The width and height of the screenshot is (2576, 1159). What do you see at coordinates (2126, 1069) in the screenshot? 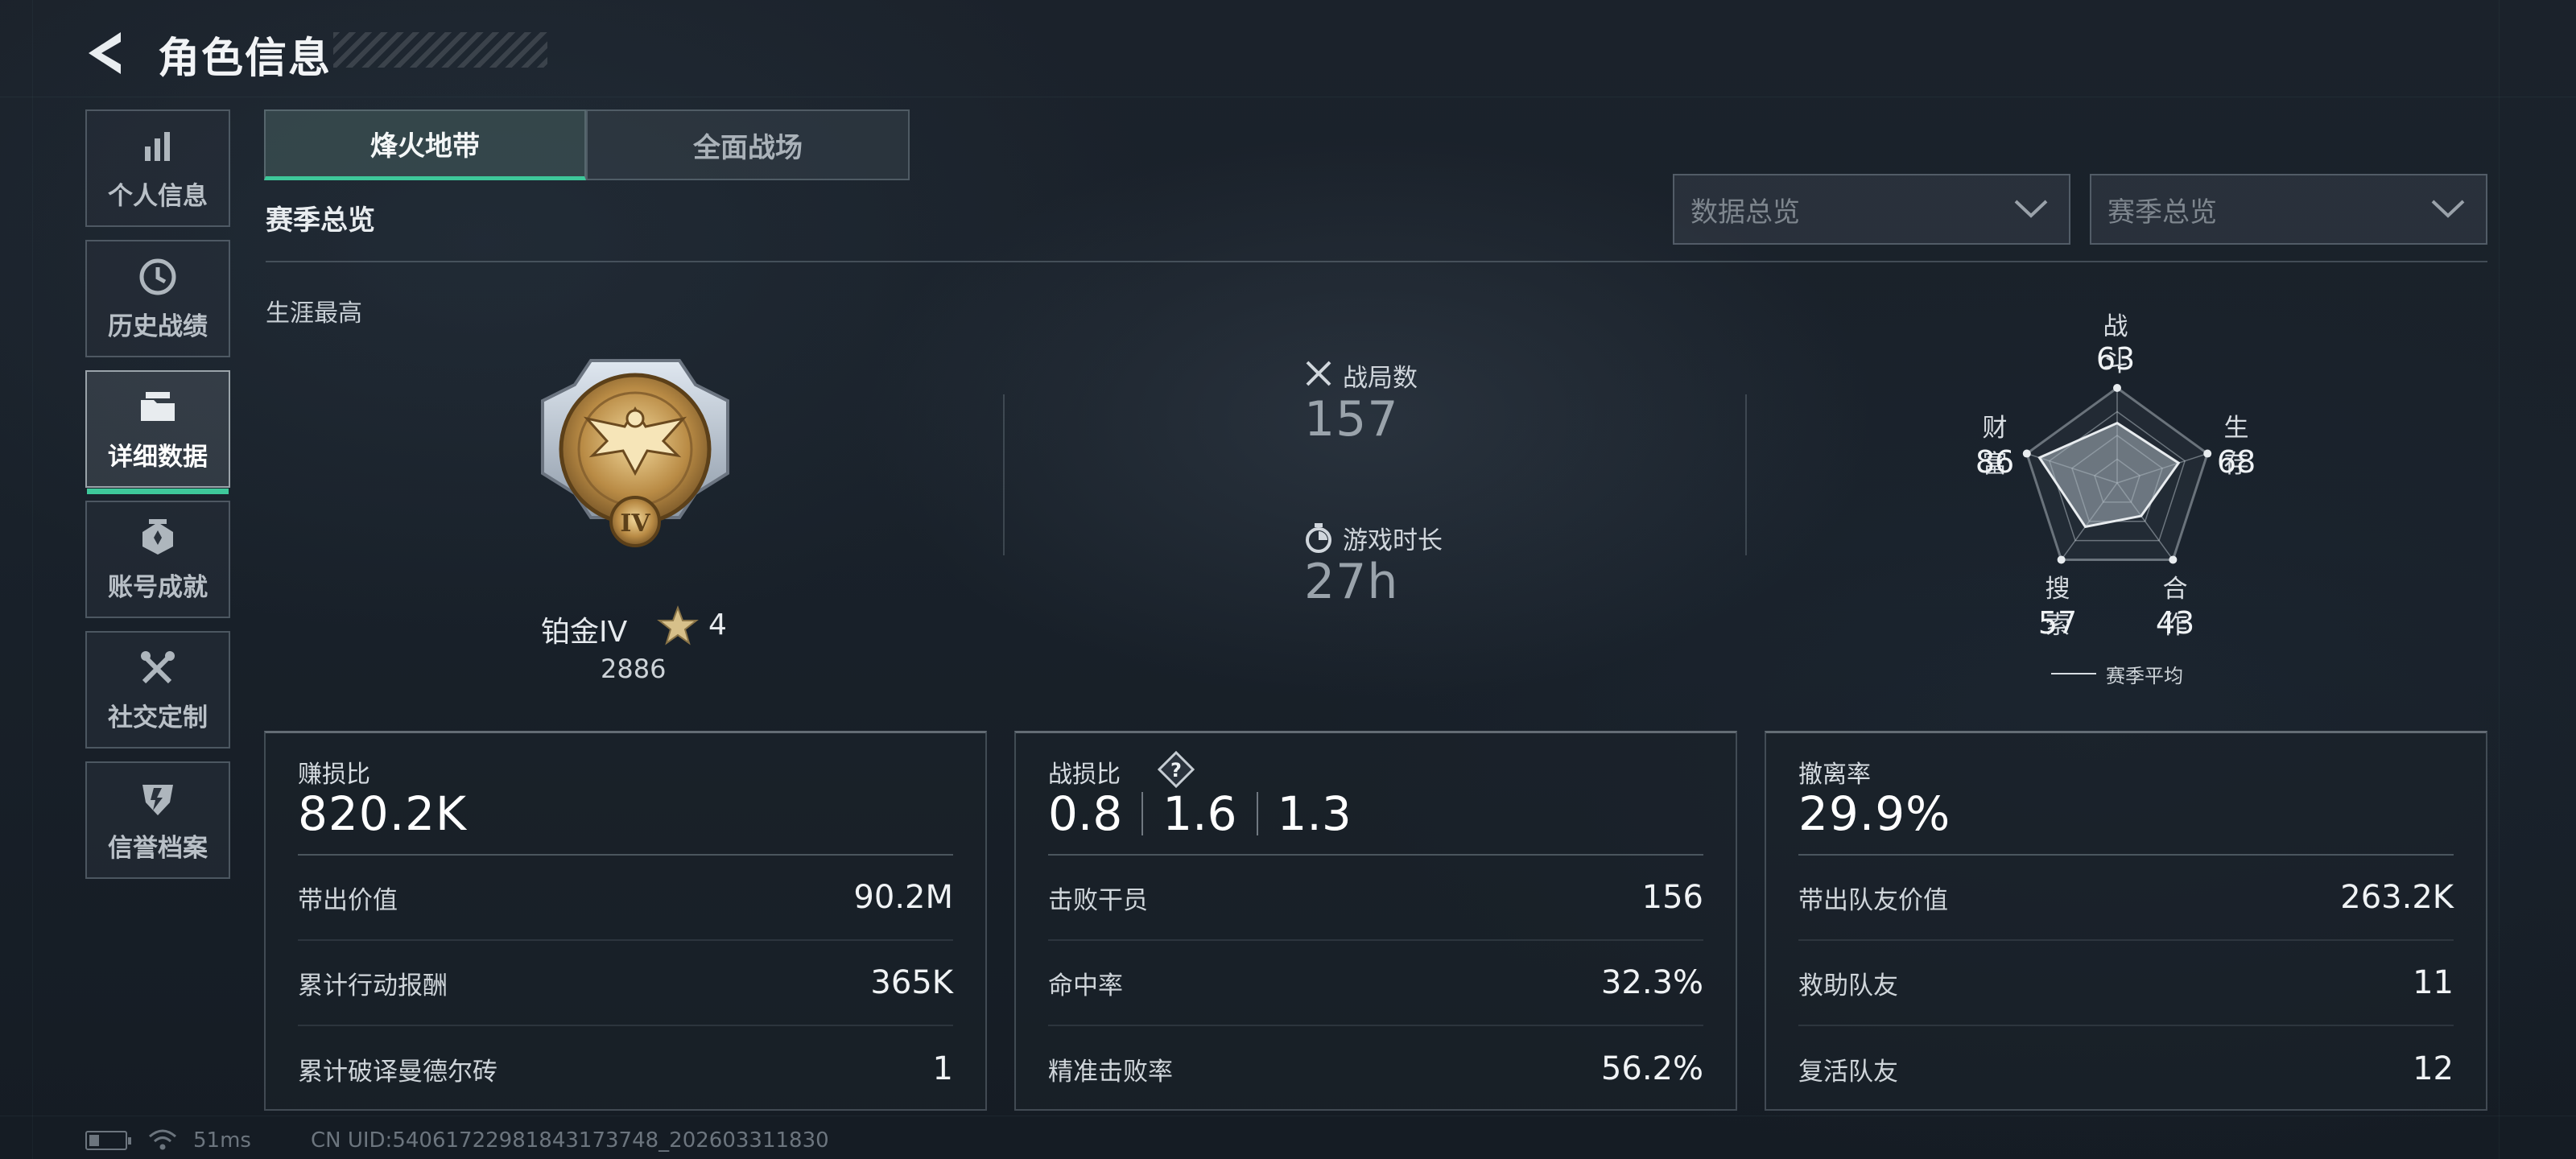
I see `stat-row: 复活队友 12` at bounding box center [2126, 1069].